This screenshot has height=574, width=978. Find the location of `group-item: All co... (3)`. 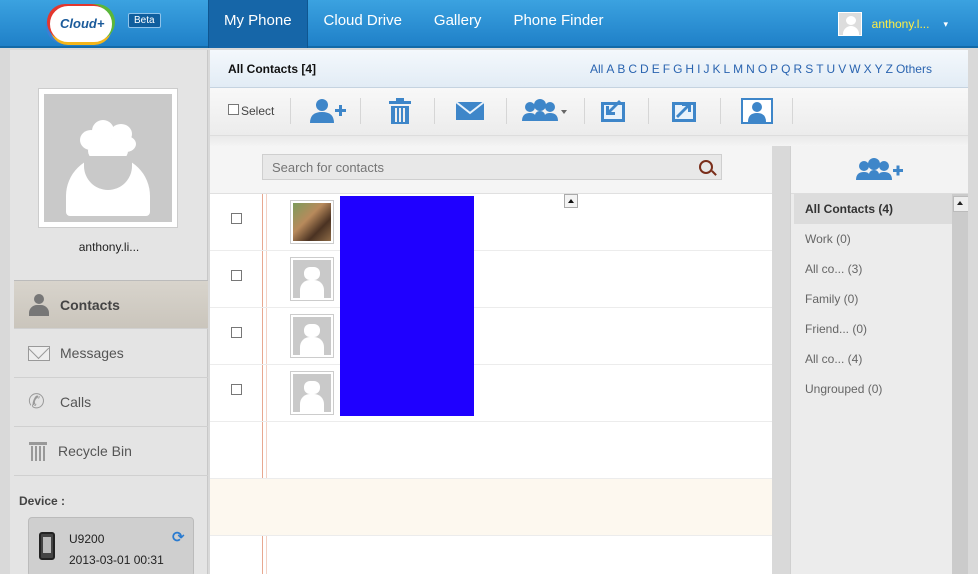

group-item: All co... (3) is located at coordinates (873, 269).